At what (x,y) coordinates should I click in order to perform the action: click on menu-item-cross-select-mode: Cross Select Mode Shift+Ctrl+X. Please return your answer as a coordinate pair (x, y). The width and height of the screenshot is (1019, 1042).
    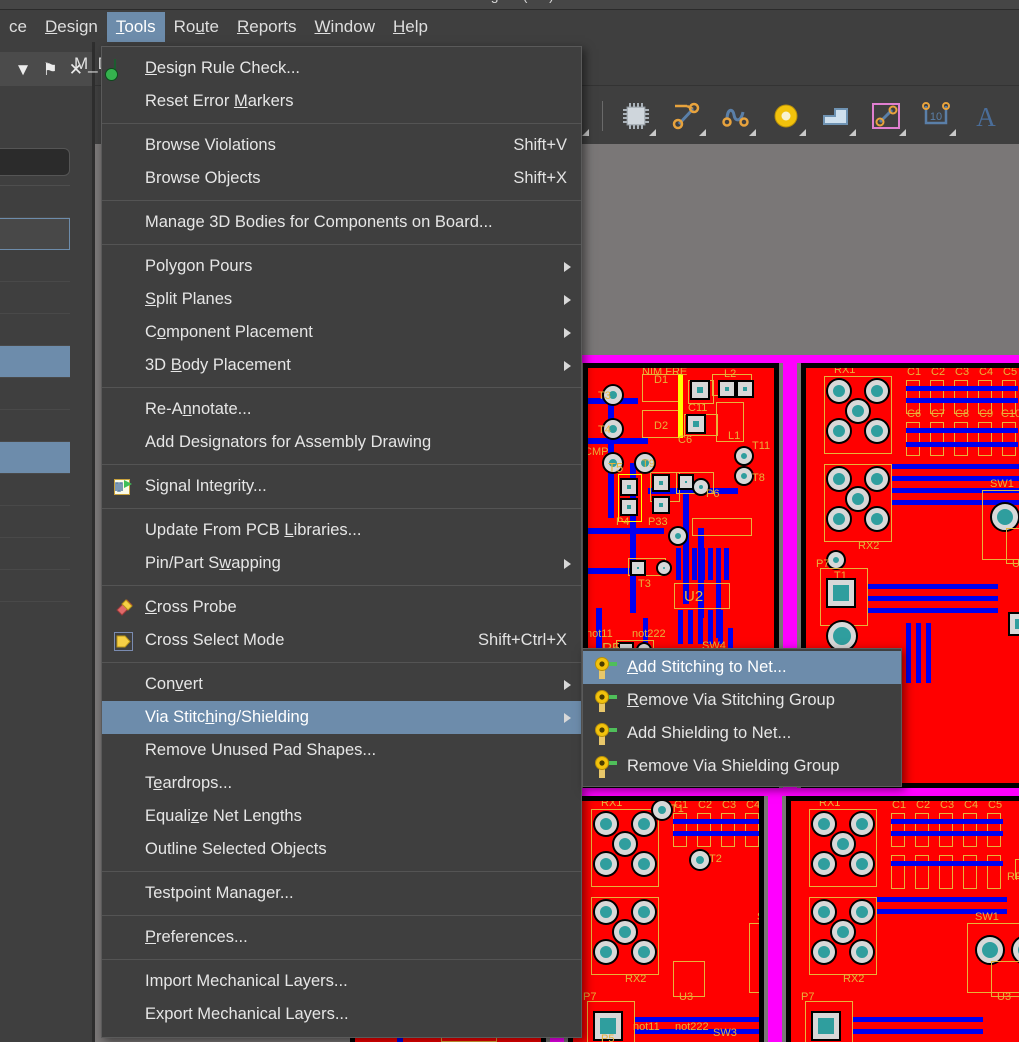
    Looking at the image, I should click on (341, 640).